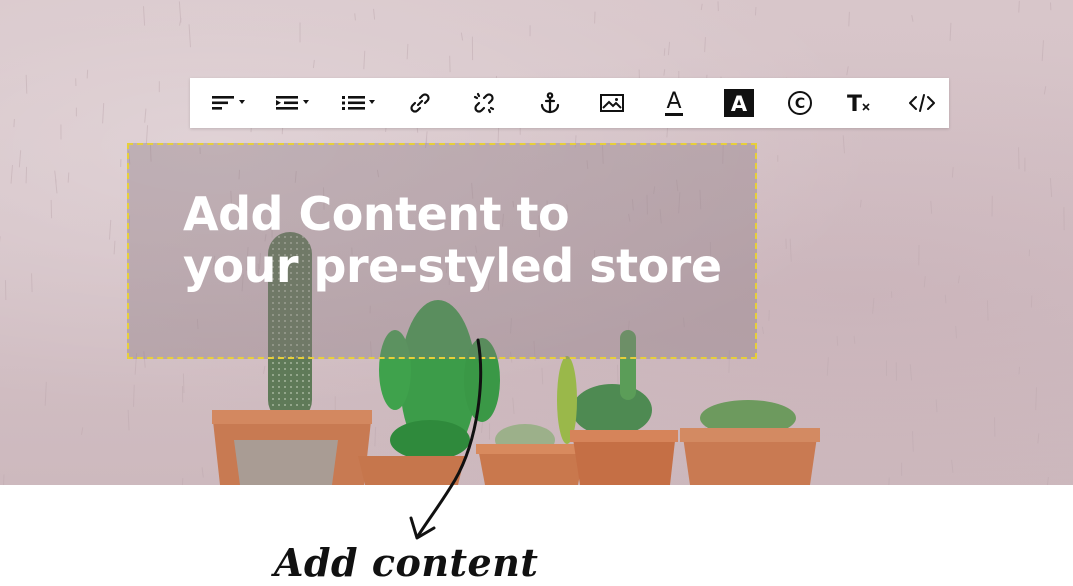 This screenshot has width=1073, height=586. Describe the element at coordinates (353, 103) in the screenshot. I see `list-icon` at that location.